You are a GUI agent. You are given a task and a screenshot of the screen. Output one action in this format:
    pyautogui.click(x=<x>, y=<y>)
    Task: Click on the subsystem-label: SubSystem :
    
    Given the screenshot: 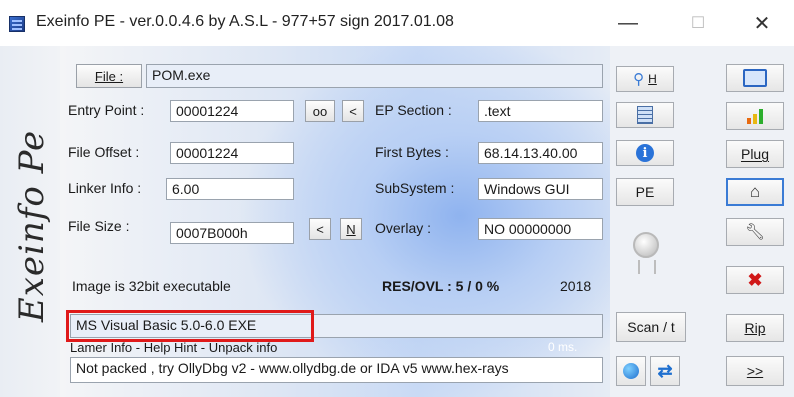 What is the action you would take?
    pyautogui.click(x=415, y=188)
    